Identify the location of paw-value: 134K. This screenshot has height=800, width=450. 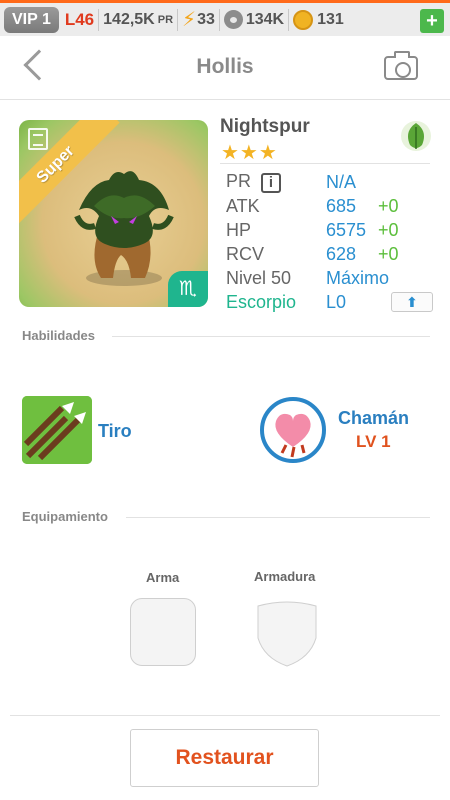
(265, 19).